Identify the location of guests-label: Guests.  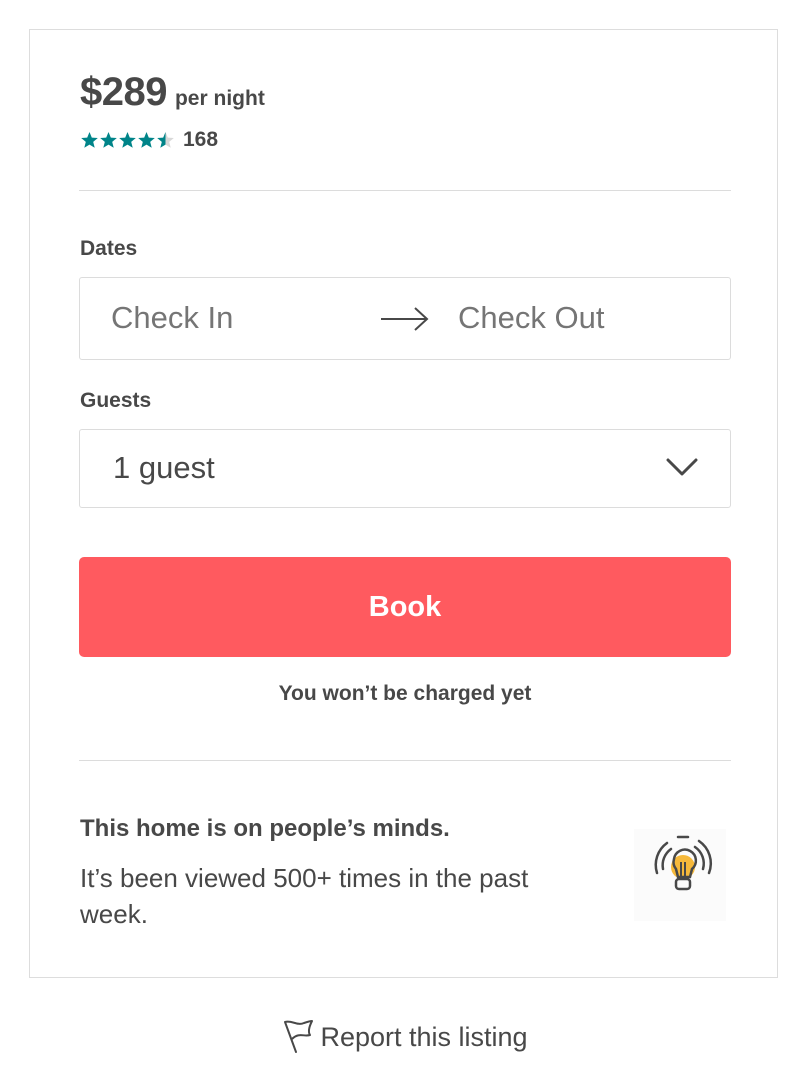
(116, 400).